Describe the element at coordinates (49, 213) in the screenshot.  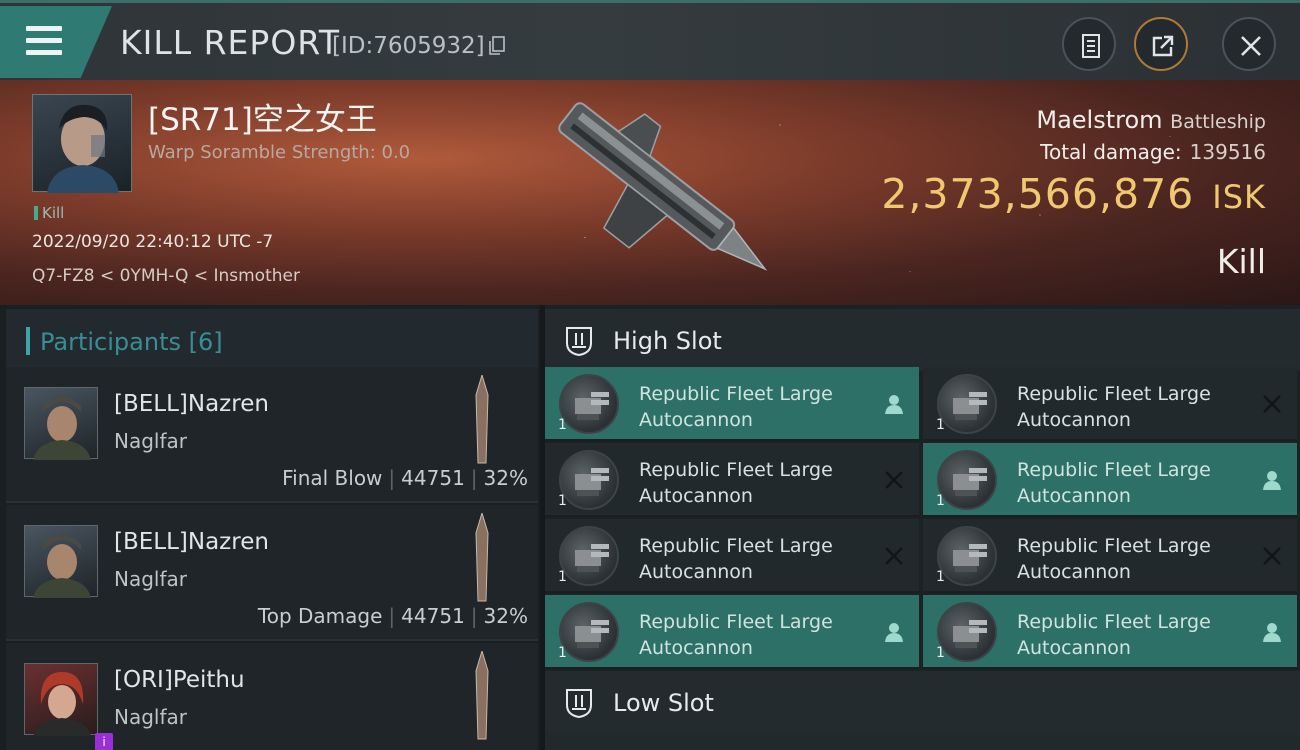
I see `kill-tag: Kill` at that location.